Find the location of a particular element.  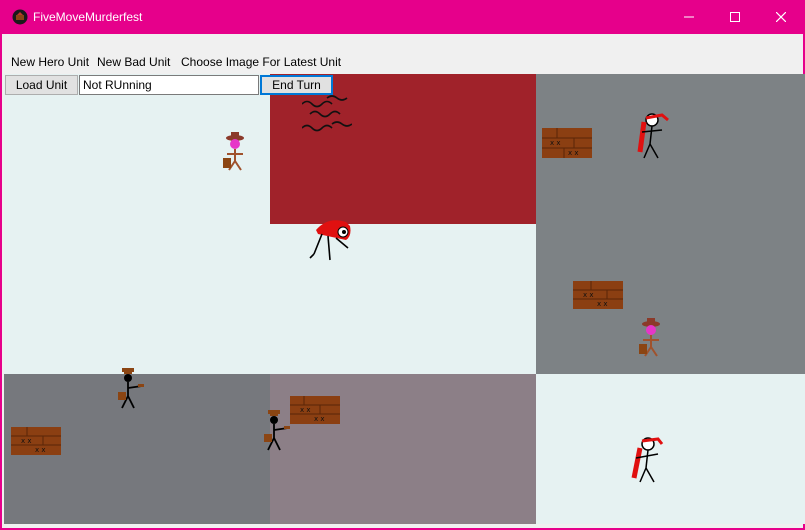

title-bar: FiveMoveMurderfest is located at coordinates (402, 17).